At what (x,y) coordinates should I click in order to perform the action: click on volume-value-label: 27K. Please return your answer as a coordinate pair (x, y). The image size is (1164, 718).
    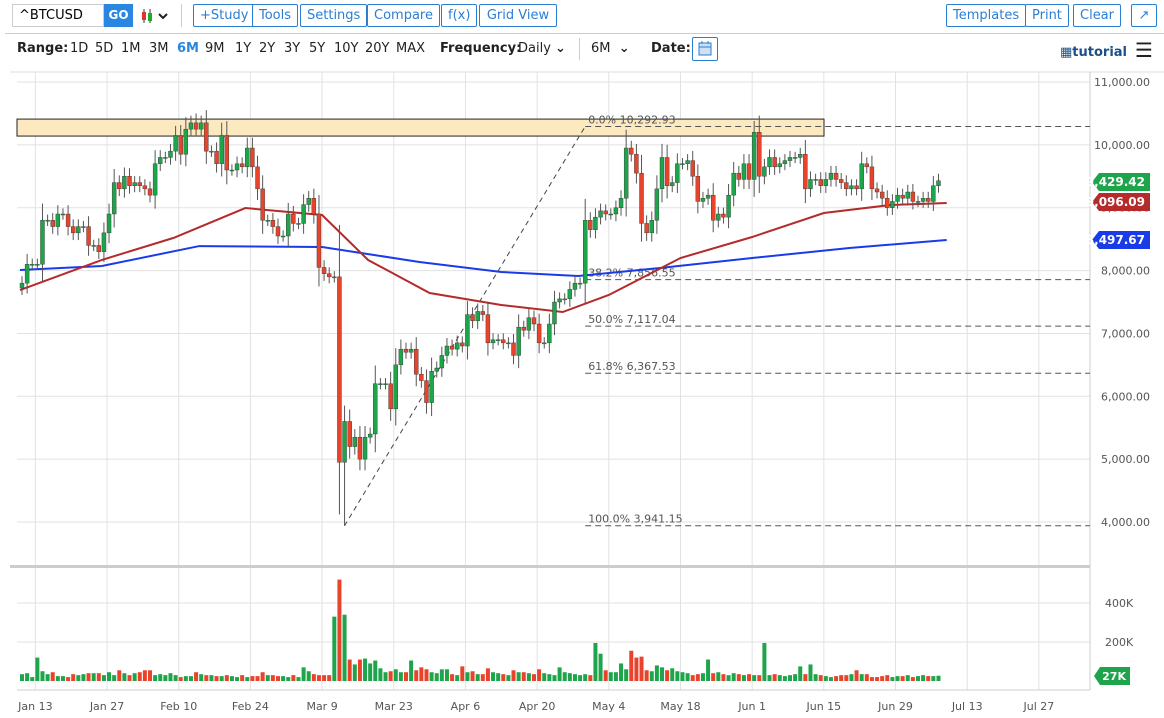
    Looking at the image, I should click on (1114, 676).